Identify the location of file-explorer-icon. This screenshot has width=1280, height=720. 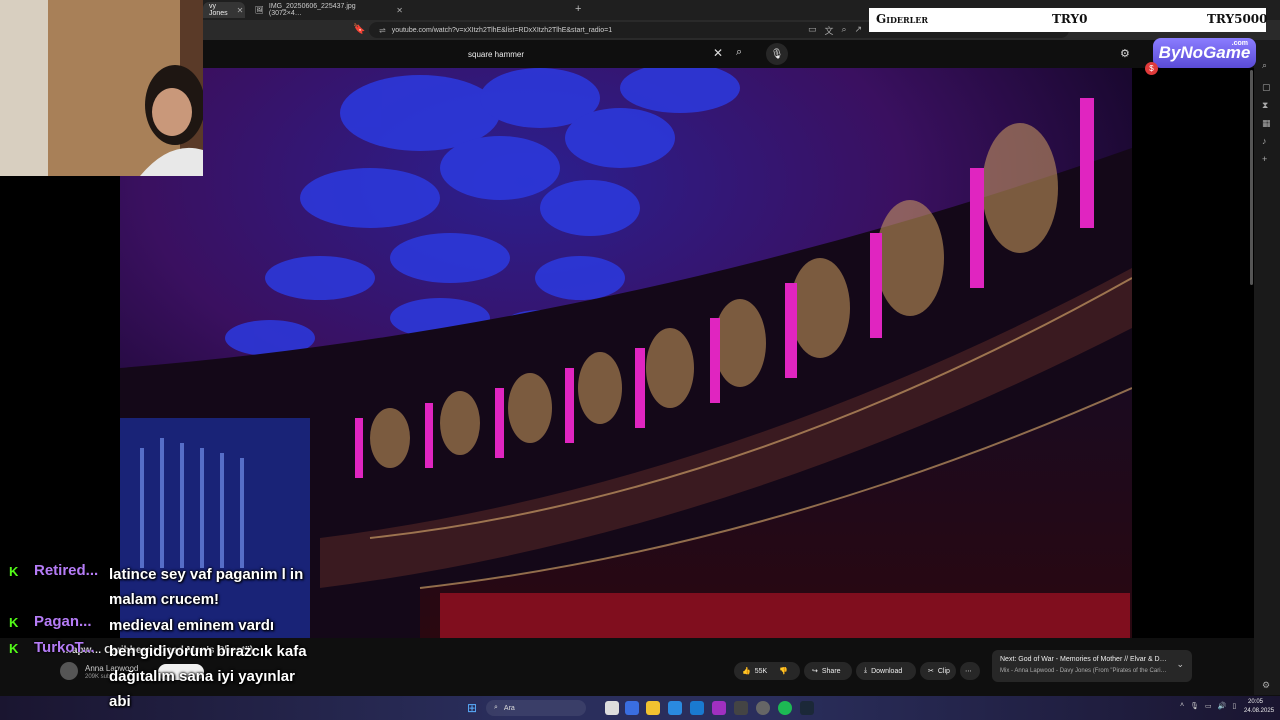
(653, 708).